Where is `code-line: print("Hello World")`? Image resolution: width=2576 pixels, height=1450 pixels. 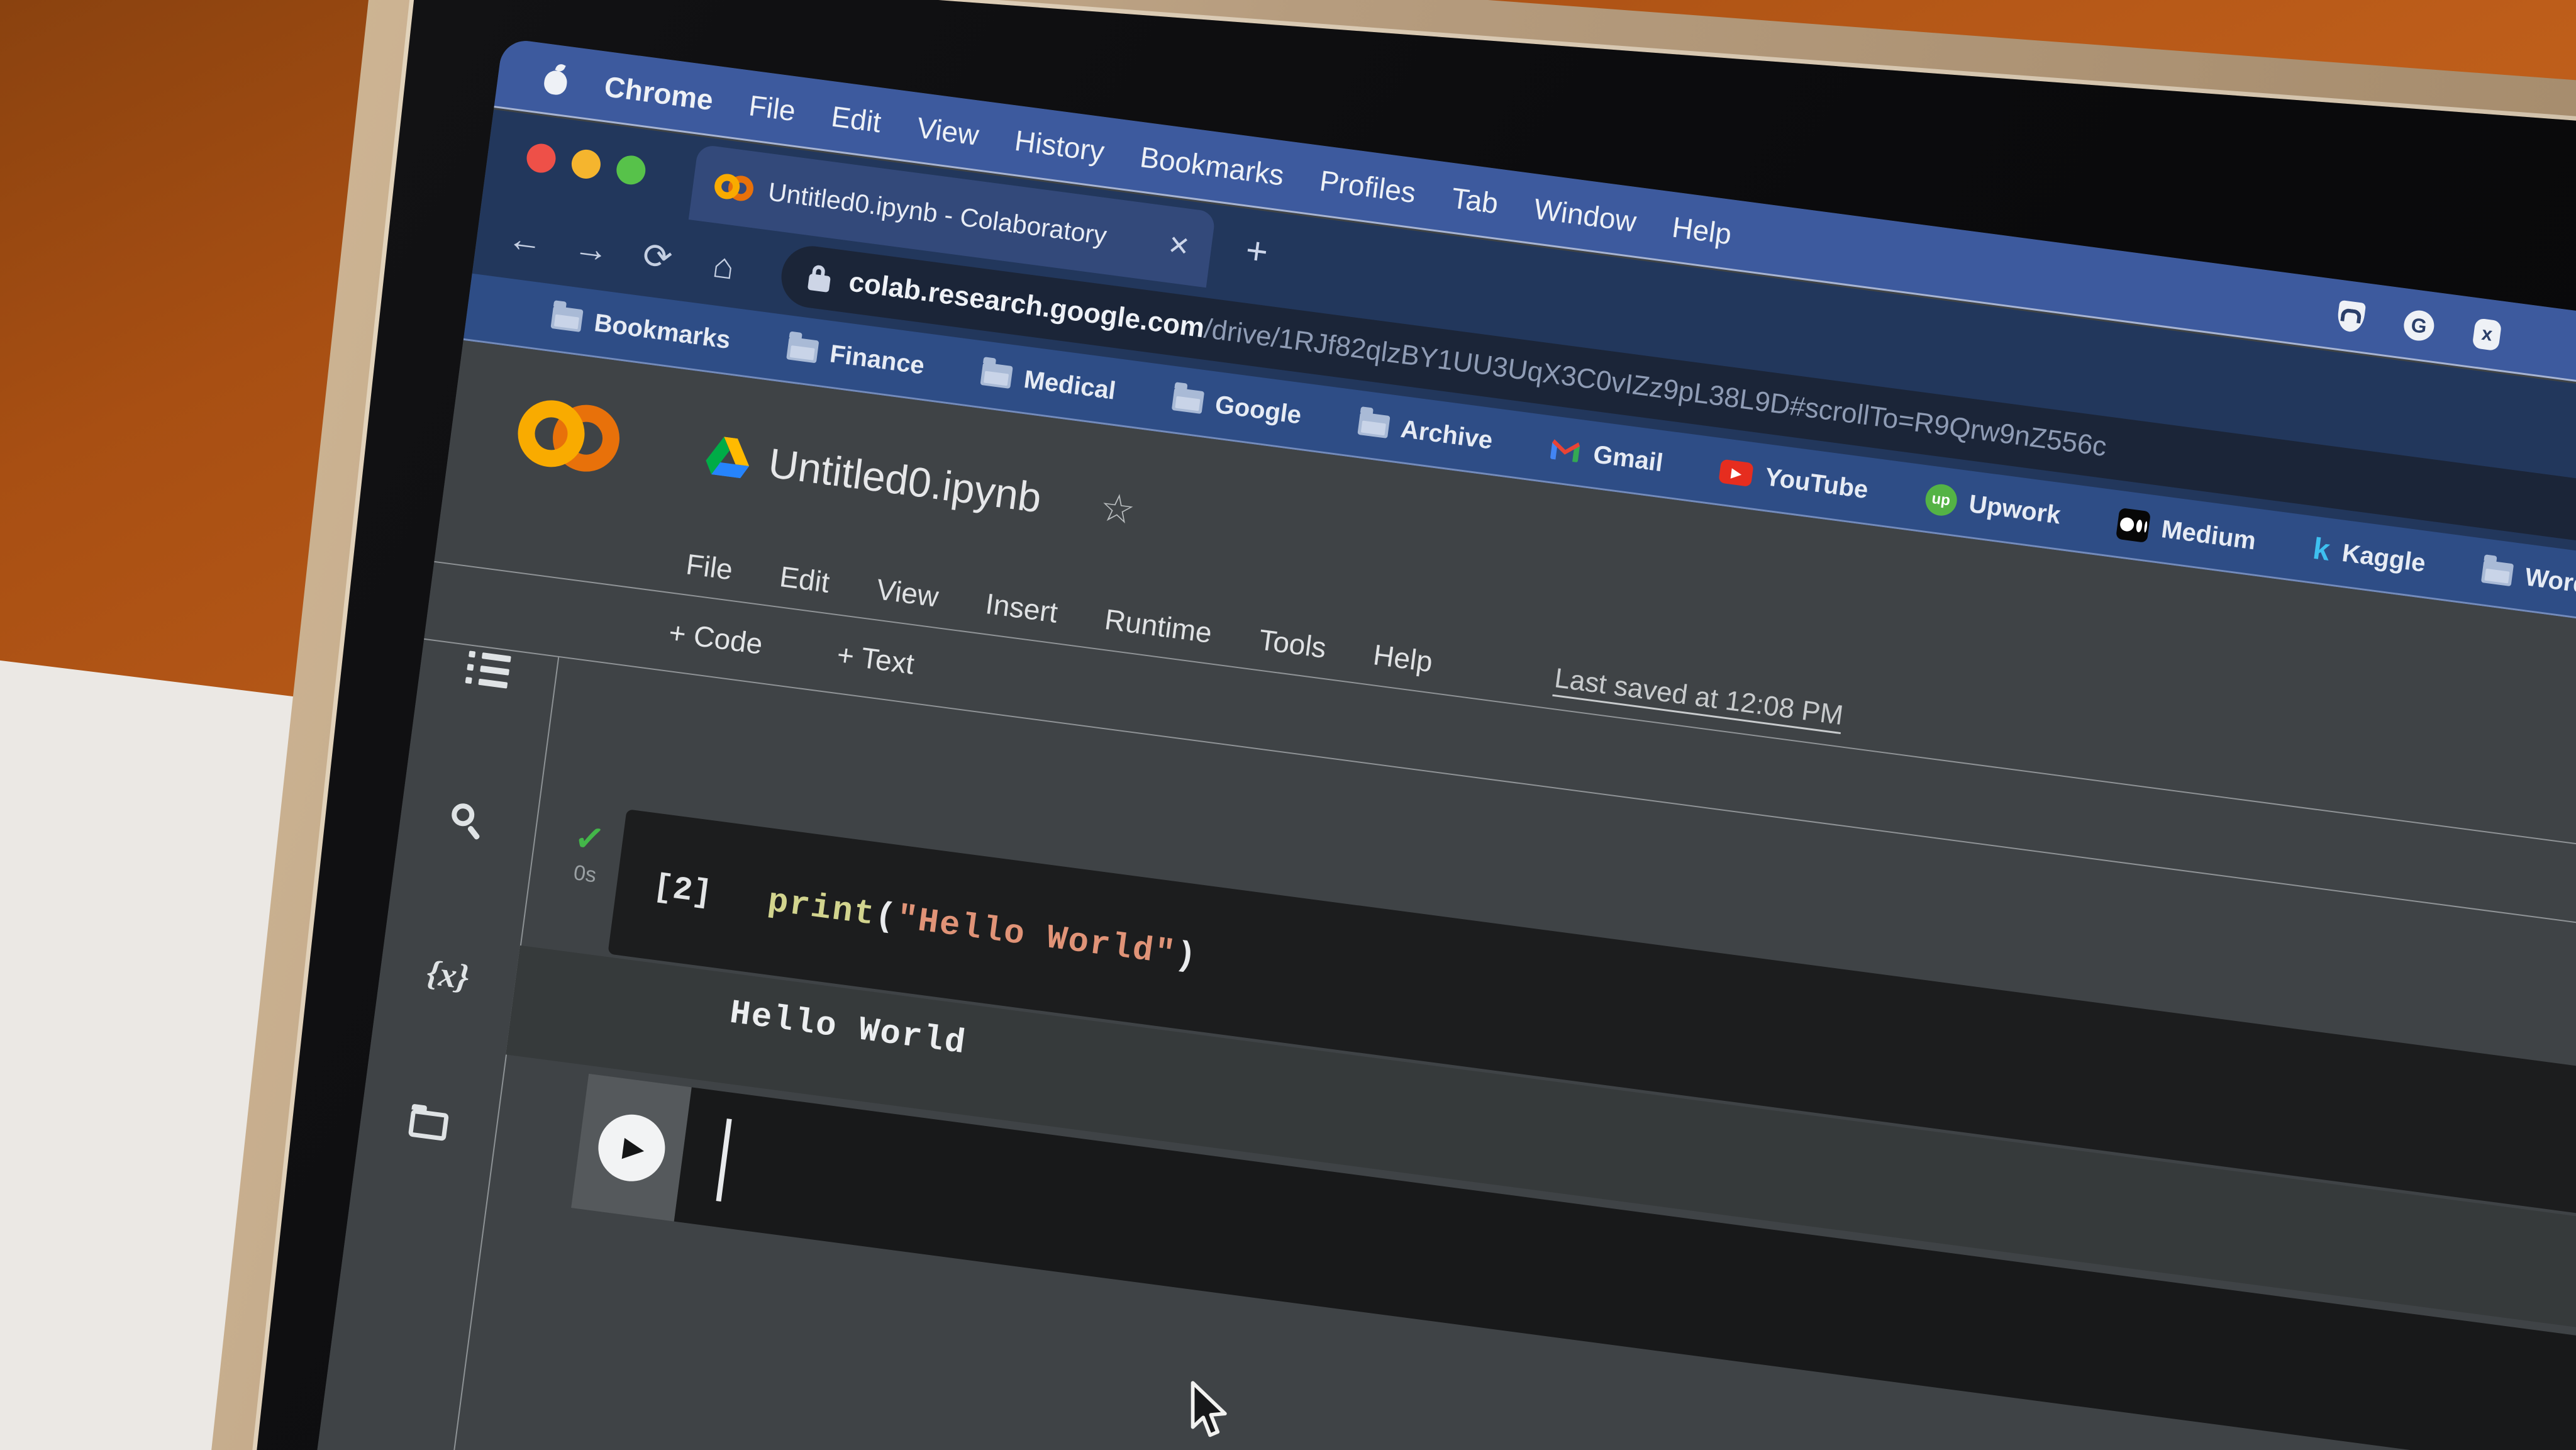
code-line: print("Hello World") is located at coordinates (982, 929).